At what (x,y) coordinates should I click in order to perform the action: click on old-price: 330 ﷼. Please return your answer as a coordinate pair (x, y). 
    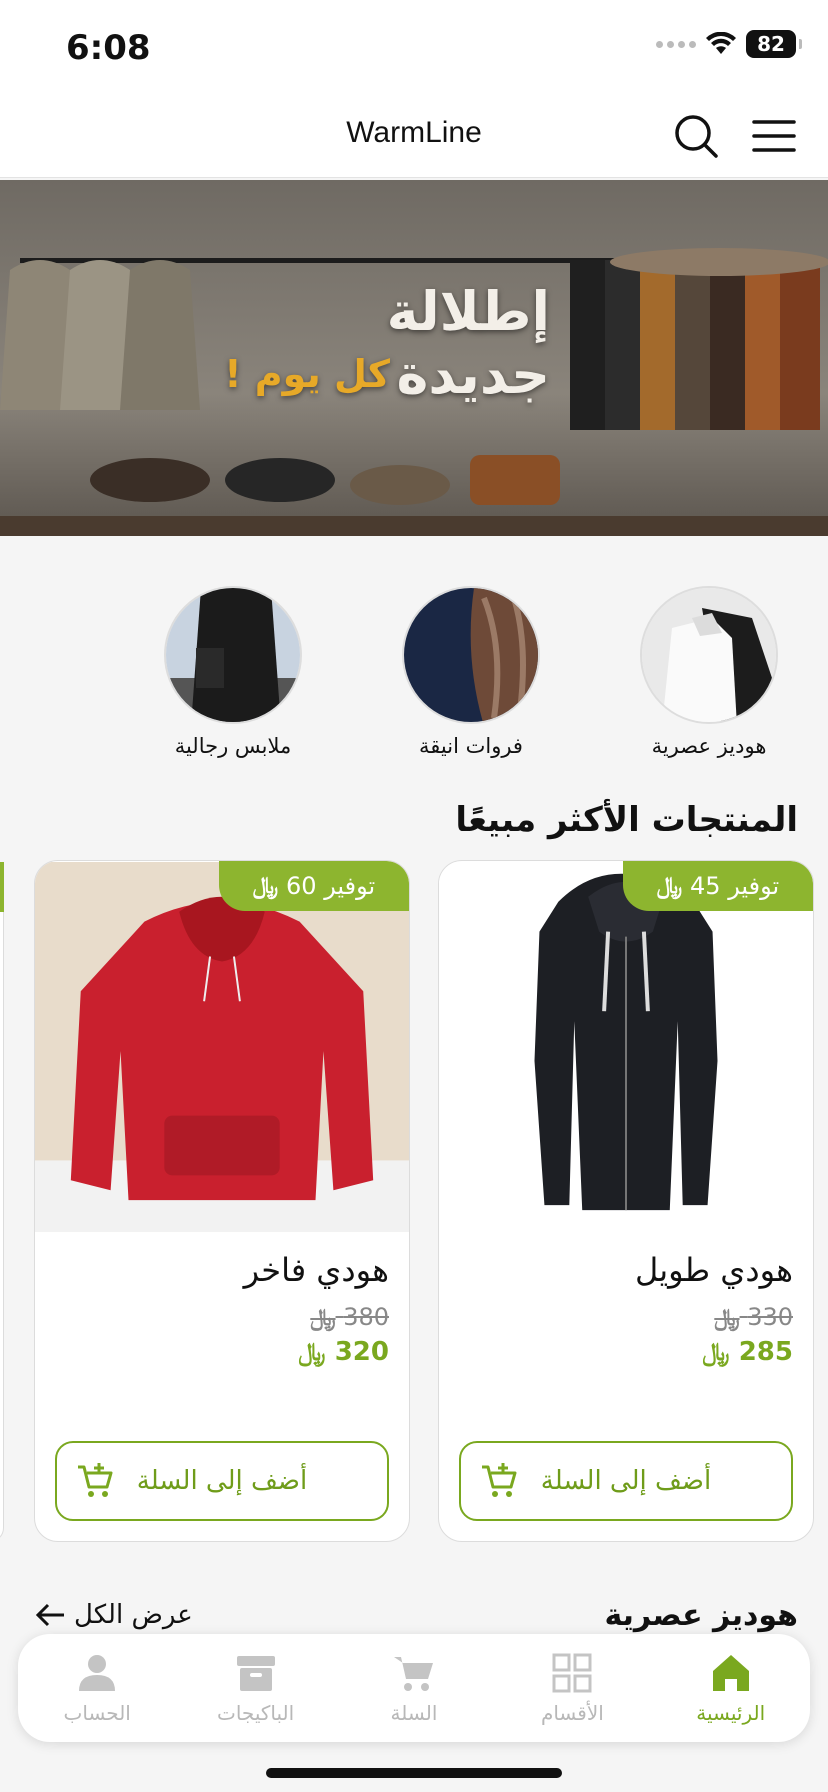
    Looking at the image, I should click on (753, 1317).